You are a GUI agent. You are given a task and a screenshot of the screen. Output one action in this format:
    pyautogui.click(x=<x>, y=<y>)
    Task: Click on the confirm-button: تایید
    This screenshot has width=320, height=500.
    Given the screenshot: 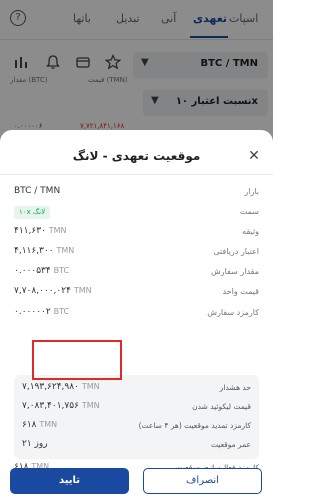 What is the action you would take?
    pyautogui.click(x=69, y=481)
    